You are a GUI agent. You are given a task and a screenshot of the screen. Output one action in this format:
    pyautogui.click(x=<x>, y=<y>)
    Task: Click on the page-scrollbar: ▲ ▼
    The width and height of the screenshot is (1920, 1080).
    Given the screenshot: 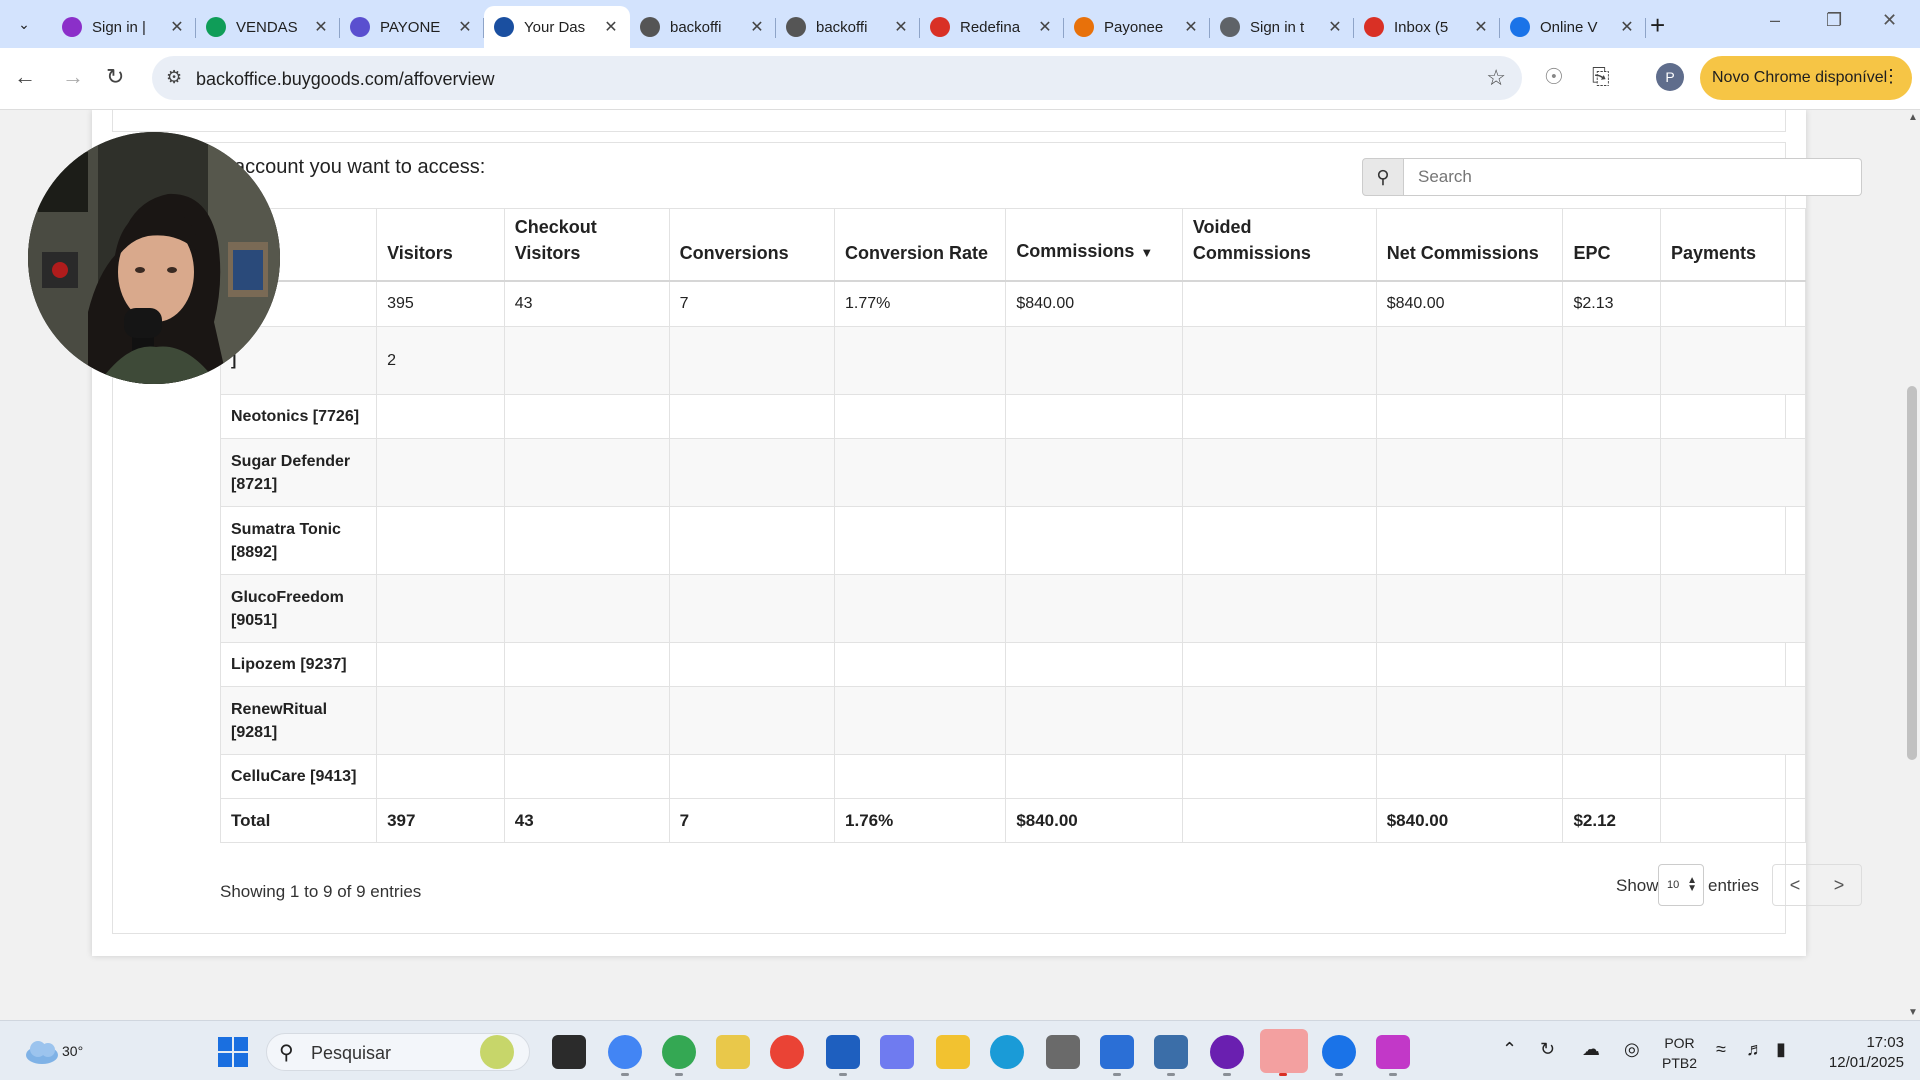 What is the action you would take?
    pyautogui.click(x=1912, y=565)
    